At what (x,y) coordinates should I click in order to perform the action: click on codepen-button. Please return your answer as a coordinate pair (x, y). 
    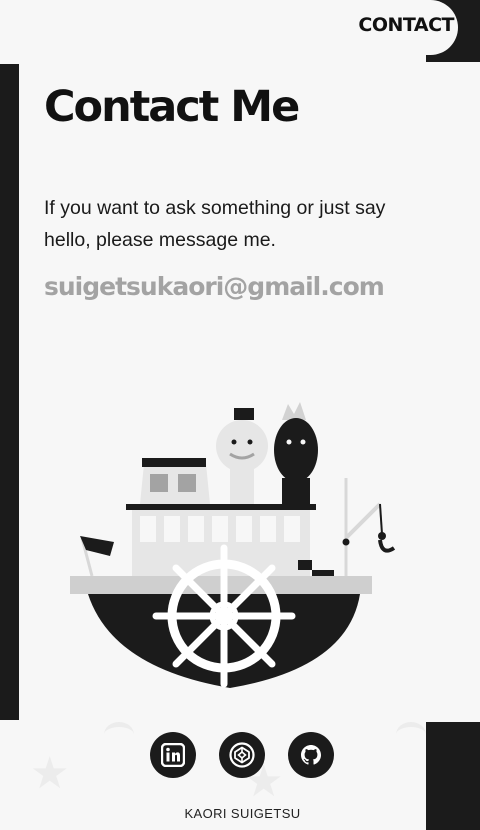
    Looking at the image, I should click on (242, 755).